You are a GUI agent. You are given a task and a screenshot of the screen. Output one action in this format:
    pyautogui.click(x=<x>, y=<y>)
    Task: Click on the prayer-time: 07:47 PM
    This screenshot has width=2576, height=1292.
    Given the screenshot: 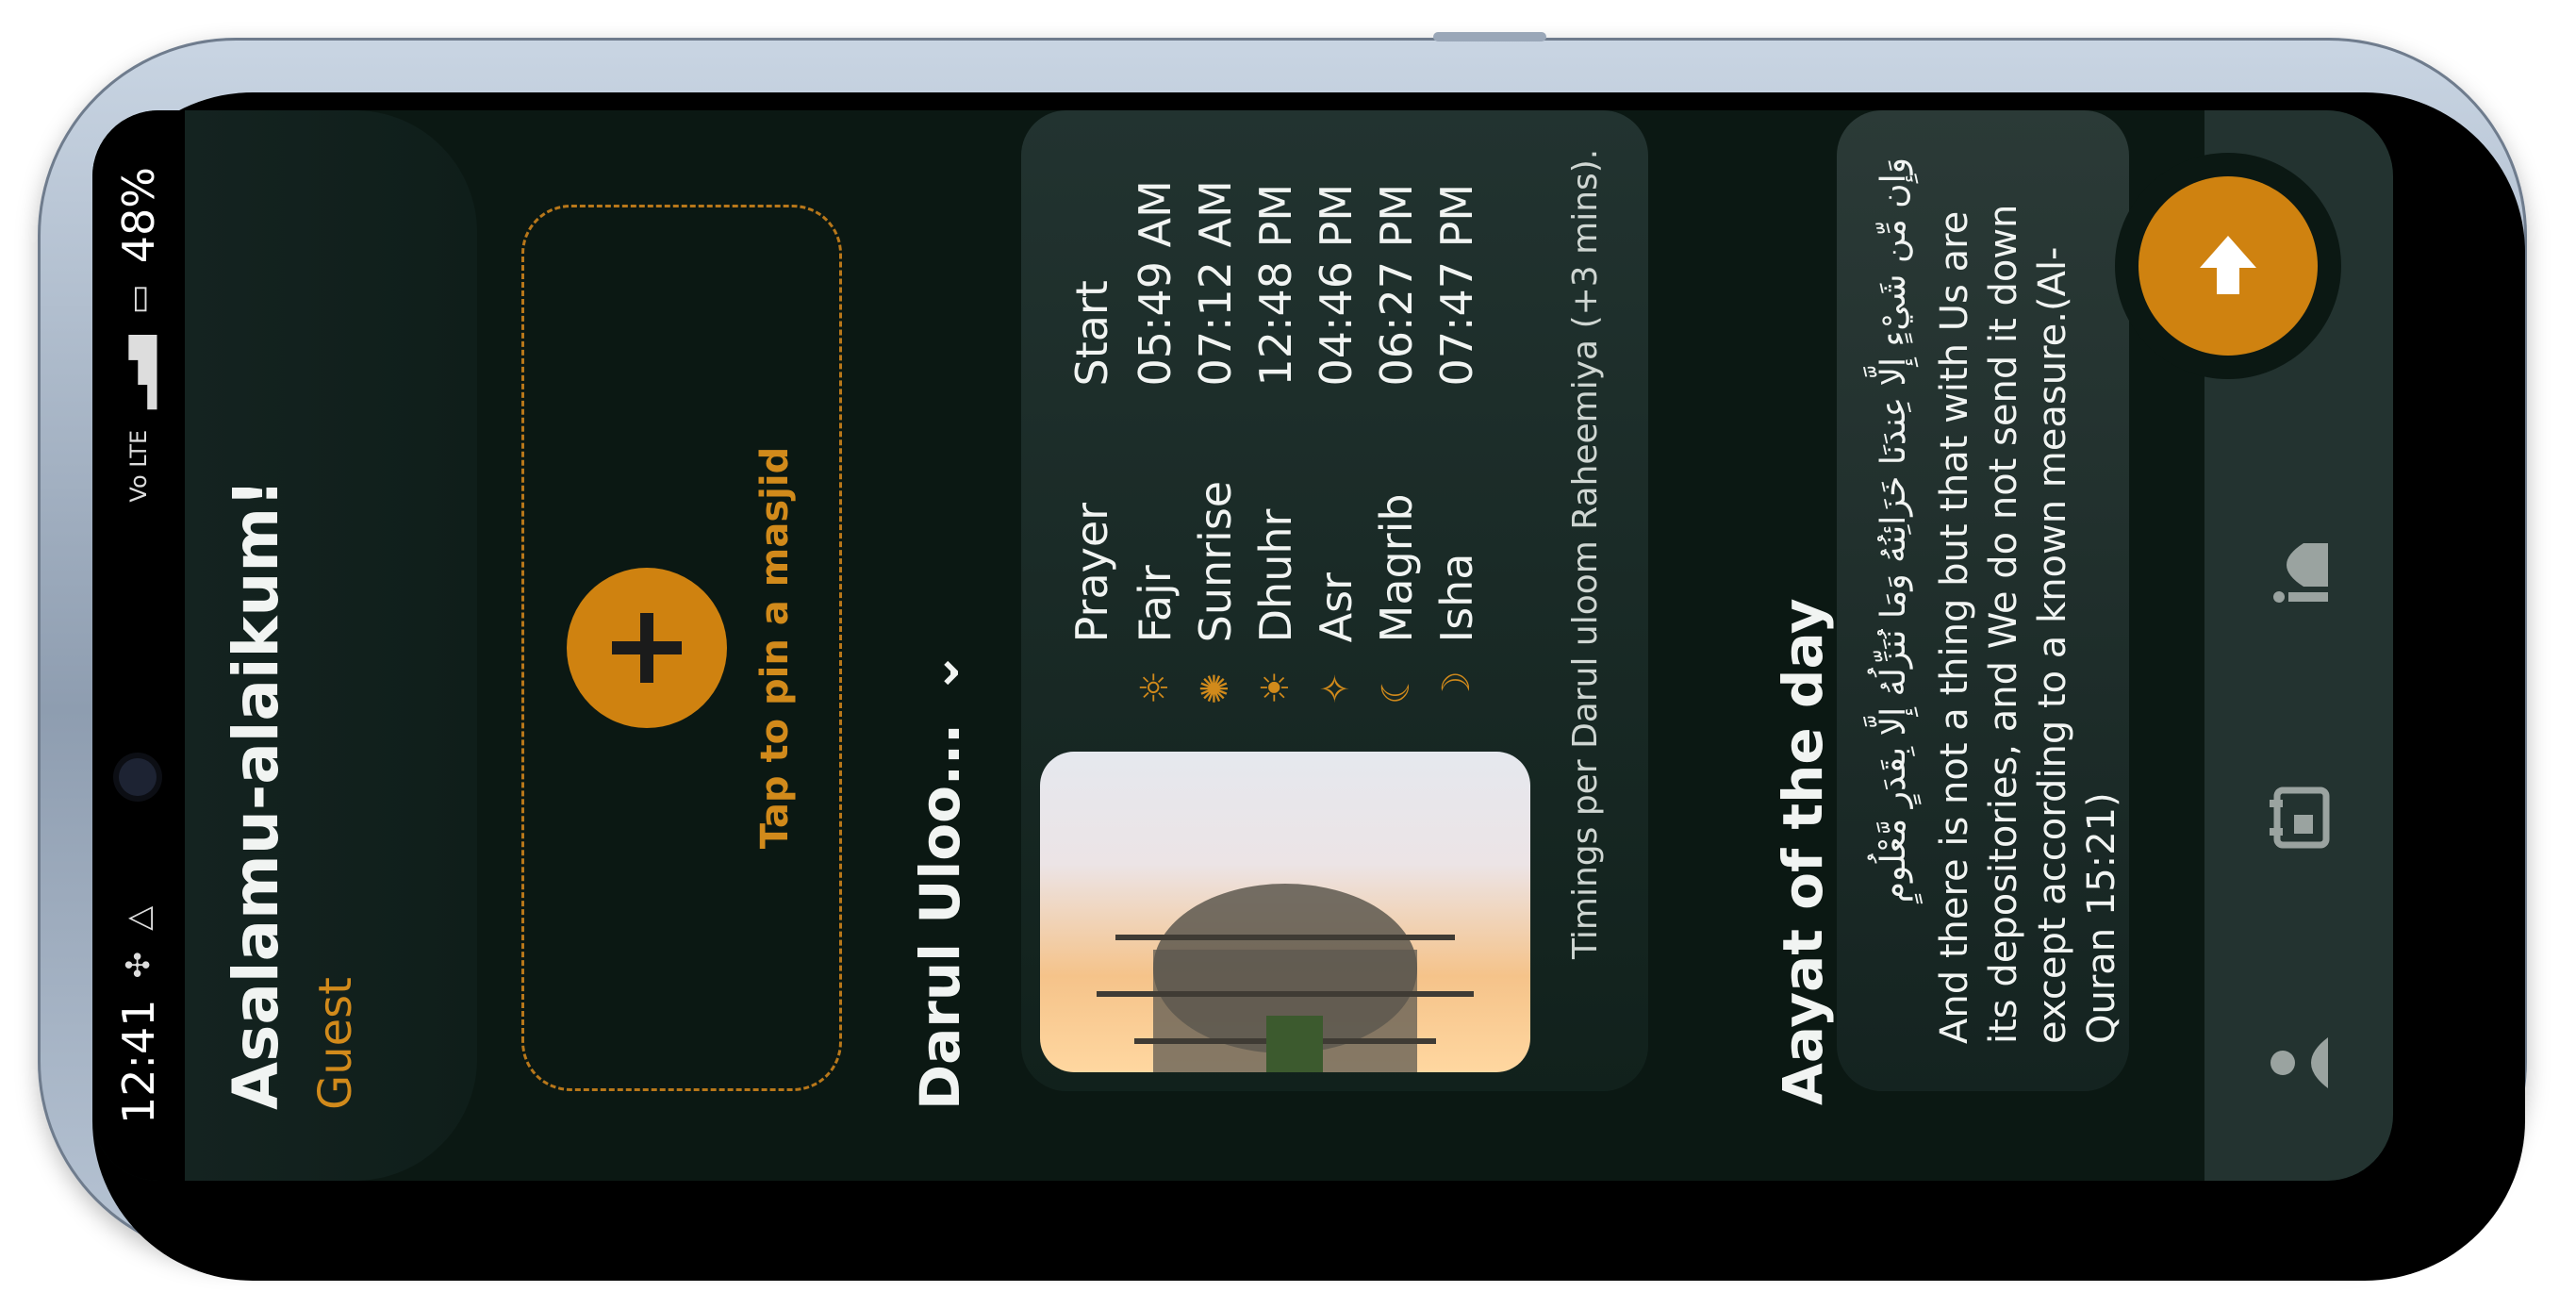 What is the action you would take?
    pyautogui.click(x=1456, y=285)
    